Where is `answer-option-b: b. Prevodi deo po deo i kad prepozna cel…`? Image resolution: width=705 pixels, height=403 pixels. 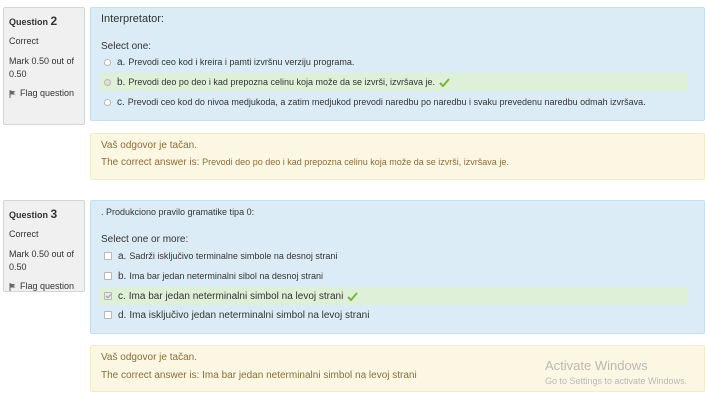
answer-option-b: b. Prevodi deo po deo i kad prepozna cel… is located at coordinates (393, 82).